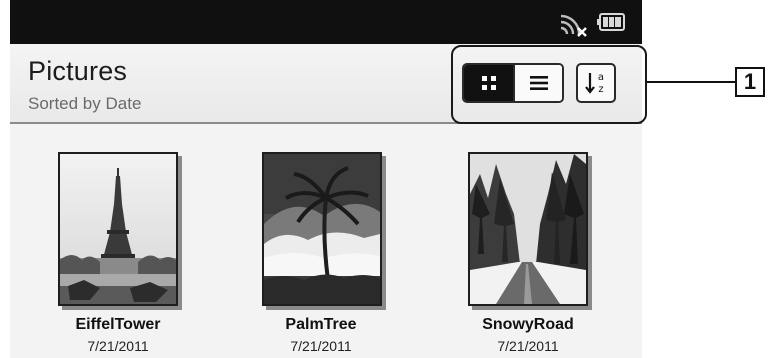 This screenshot has height=358, width=768. Describe the element at coordinates (750, 82) in the screenshot. I see `callout-number: 1` at that location.